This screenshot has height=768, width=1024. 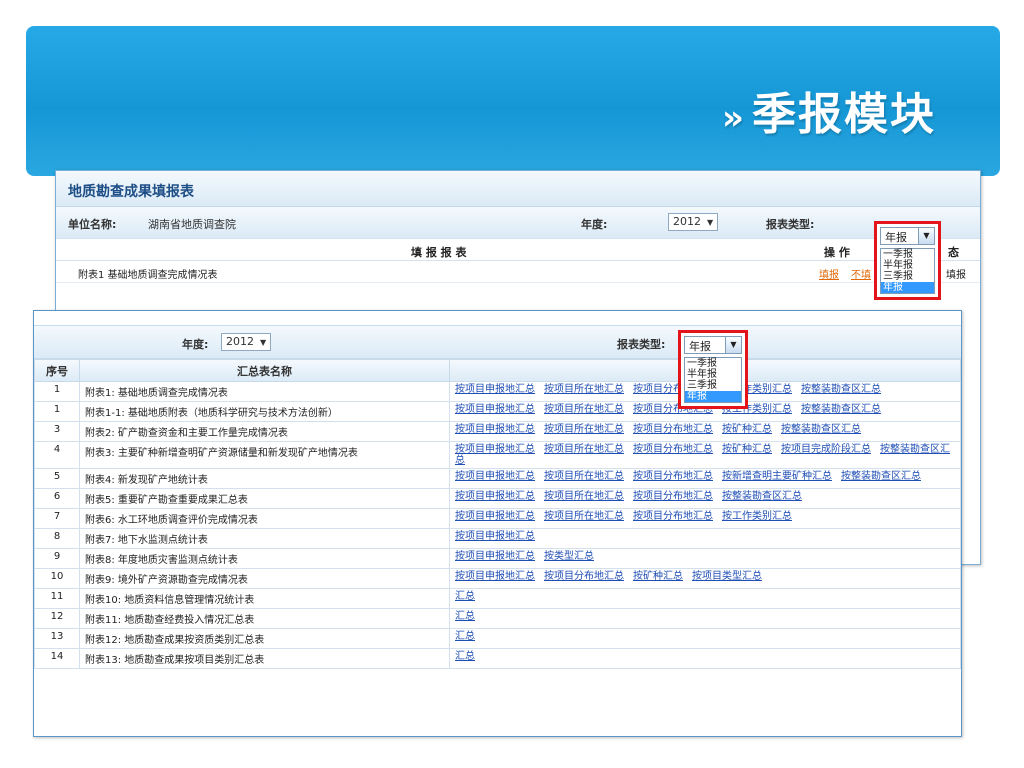 I want to click on row-seq: 13, so click(x=57, y=638).